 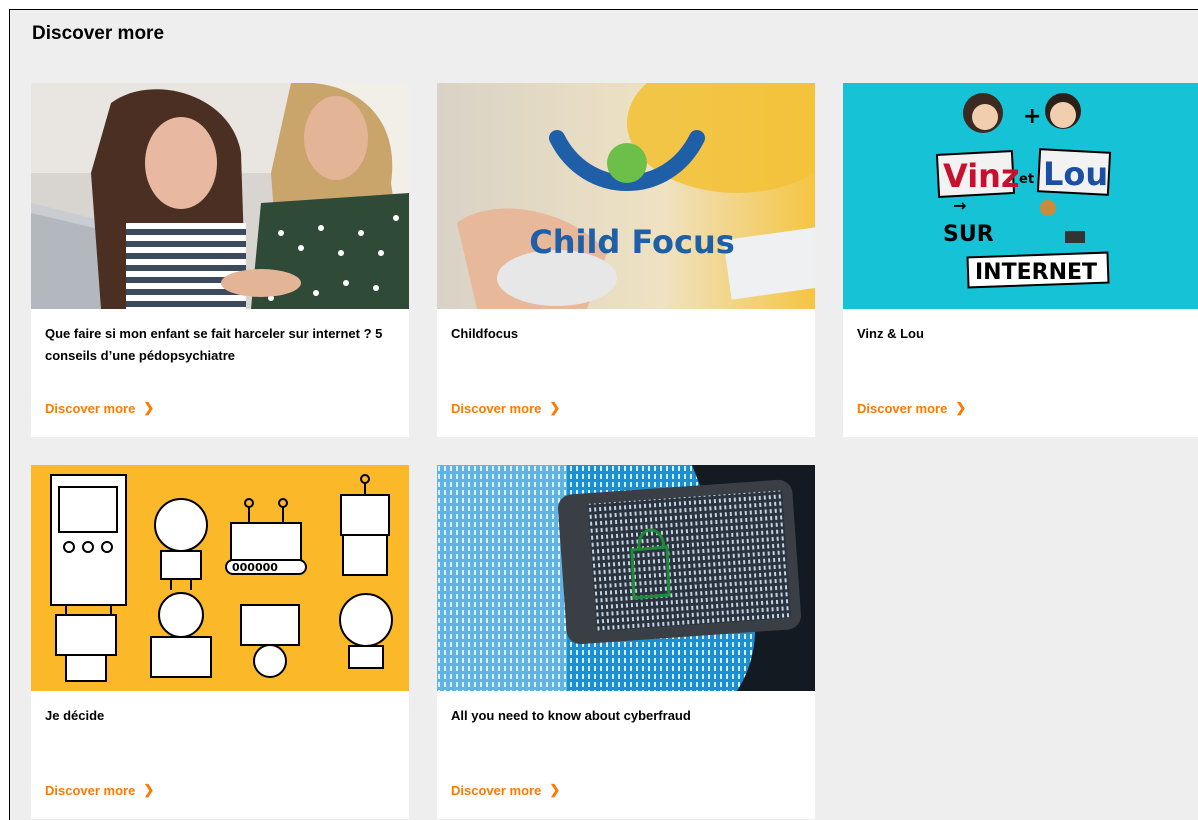 I want to click on lou-text: Lou, so click(x=1075, y=174).